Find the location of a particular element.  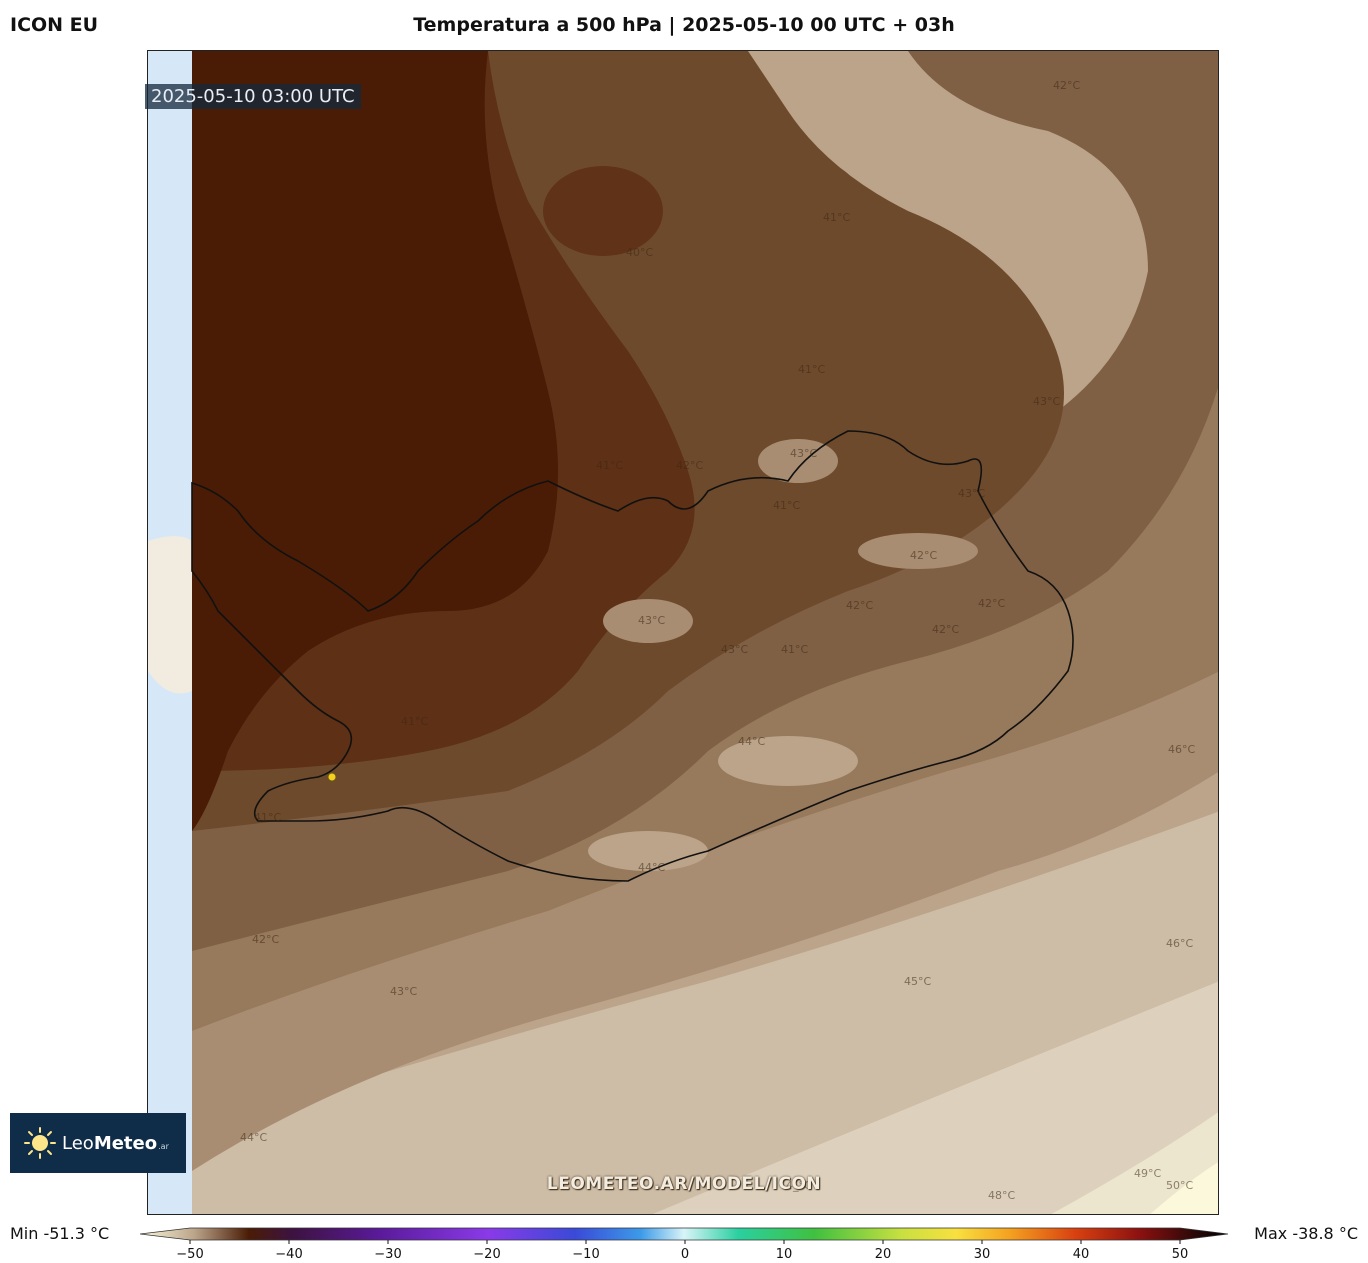

watermark-url: LEOMETEO.AR/MODEL/ICON is located at coordinates (684, 1184).